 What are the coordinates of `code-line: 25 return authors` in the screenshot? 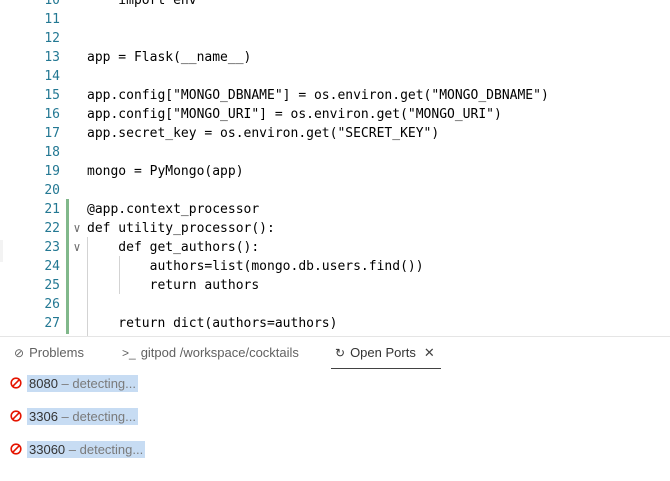 It's located at (335, 285).